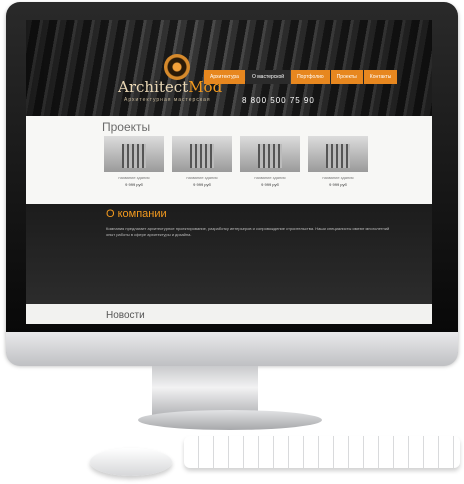 This screenshot has height=484, width=464. Describe the element at coordinates (268, 77) in the screenshot. I see `nav-item-about: О мастерской` at that location.